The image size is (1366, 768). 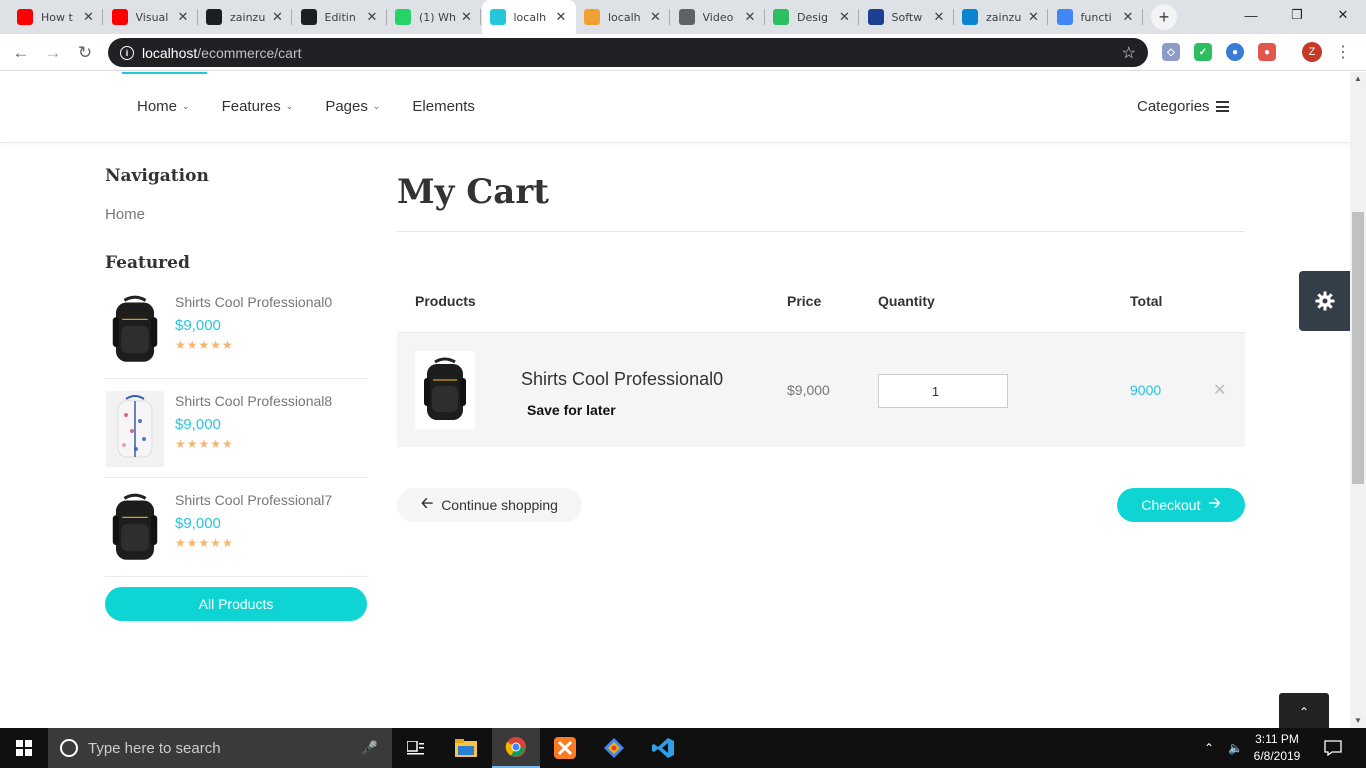 I want to click on continue-shopping-button: 🡠 Continue shopping, so click(x=489, y=505).